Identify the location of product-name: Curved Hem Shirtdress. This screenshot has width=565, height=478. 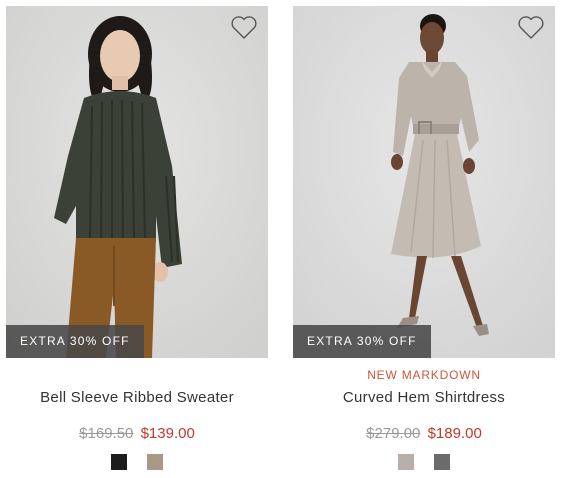
(424, 398).